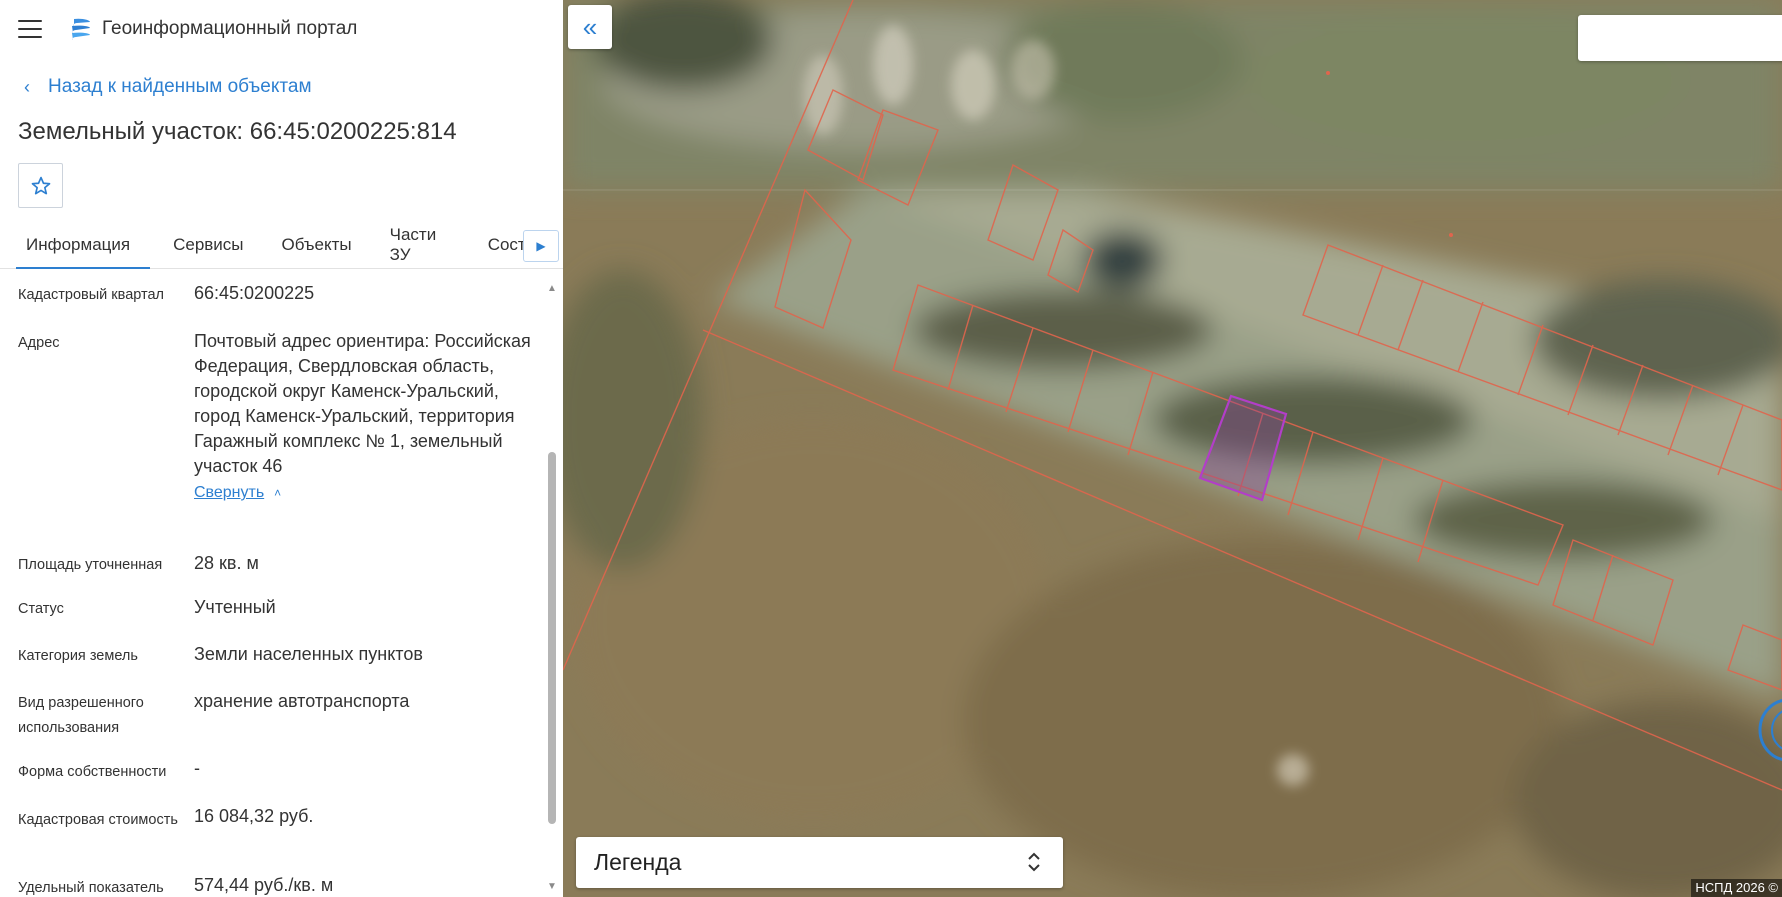 The height and width of the screenshot is (897, 1782). I want to click on property-label: Категория земель, so click(78, 656).